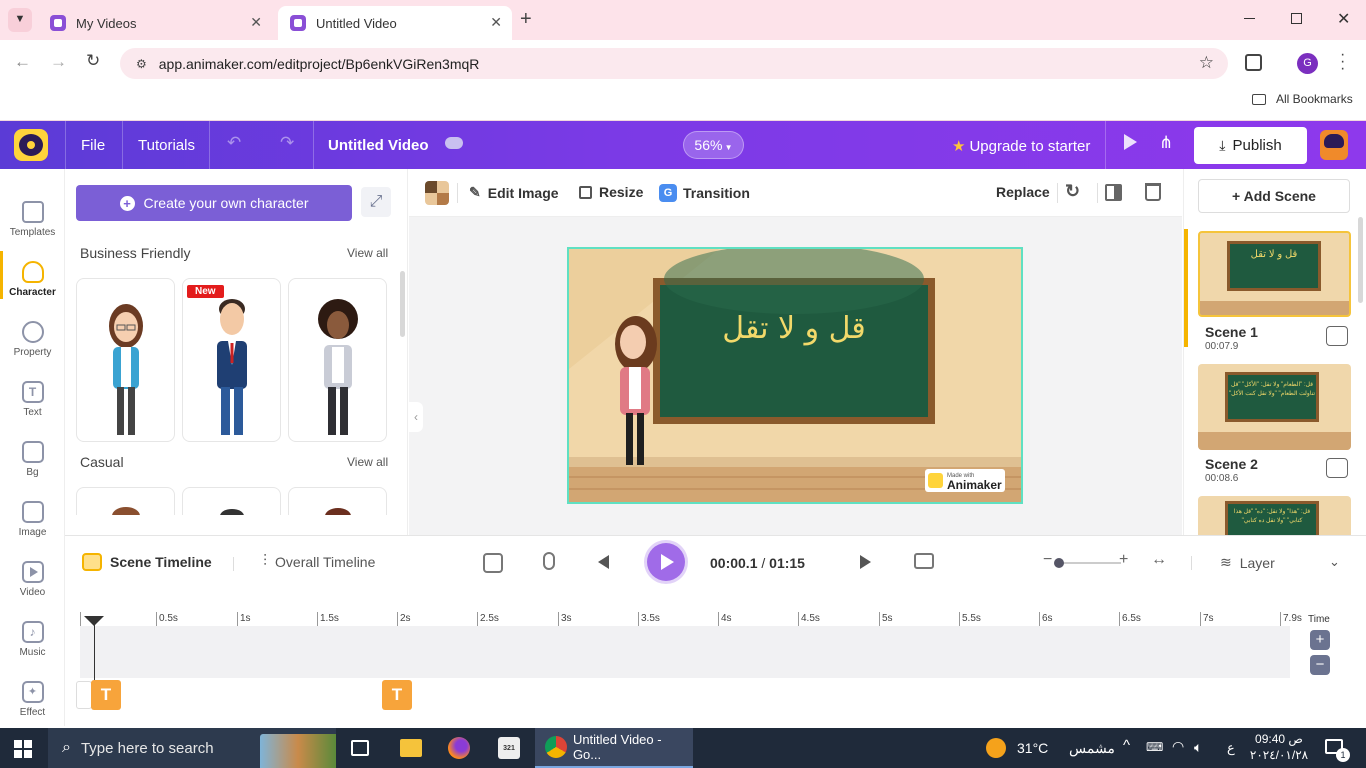 Image resolution: width=1366 pixels, height=768 pixels. I want to click on sidebar-item-bg: Bg, so click(32, 461).